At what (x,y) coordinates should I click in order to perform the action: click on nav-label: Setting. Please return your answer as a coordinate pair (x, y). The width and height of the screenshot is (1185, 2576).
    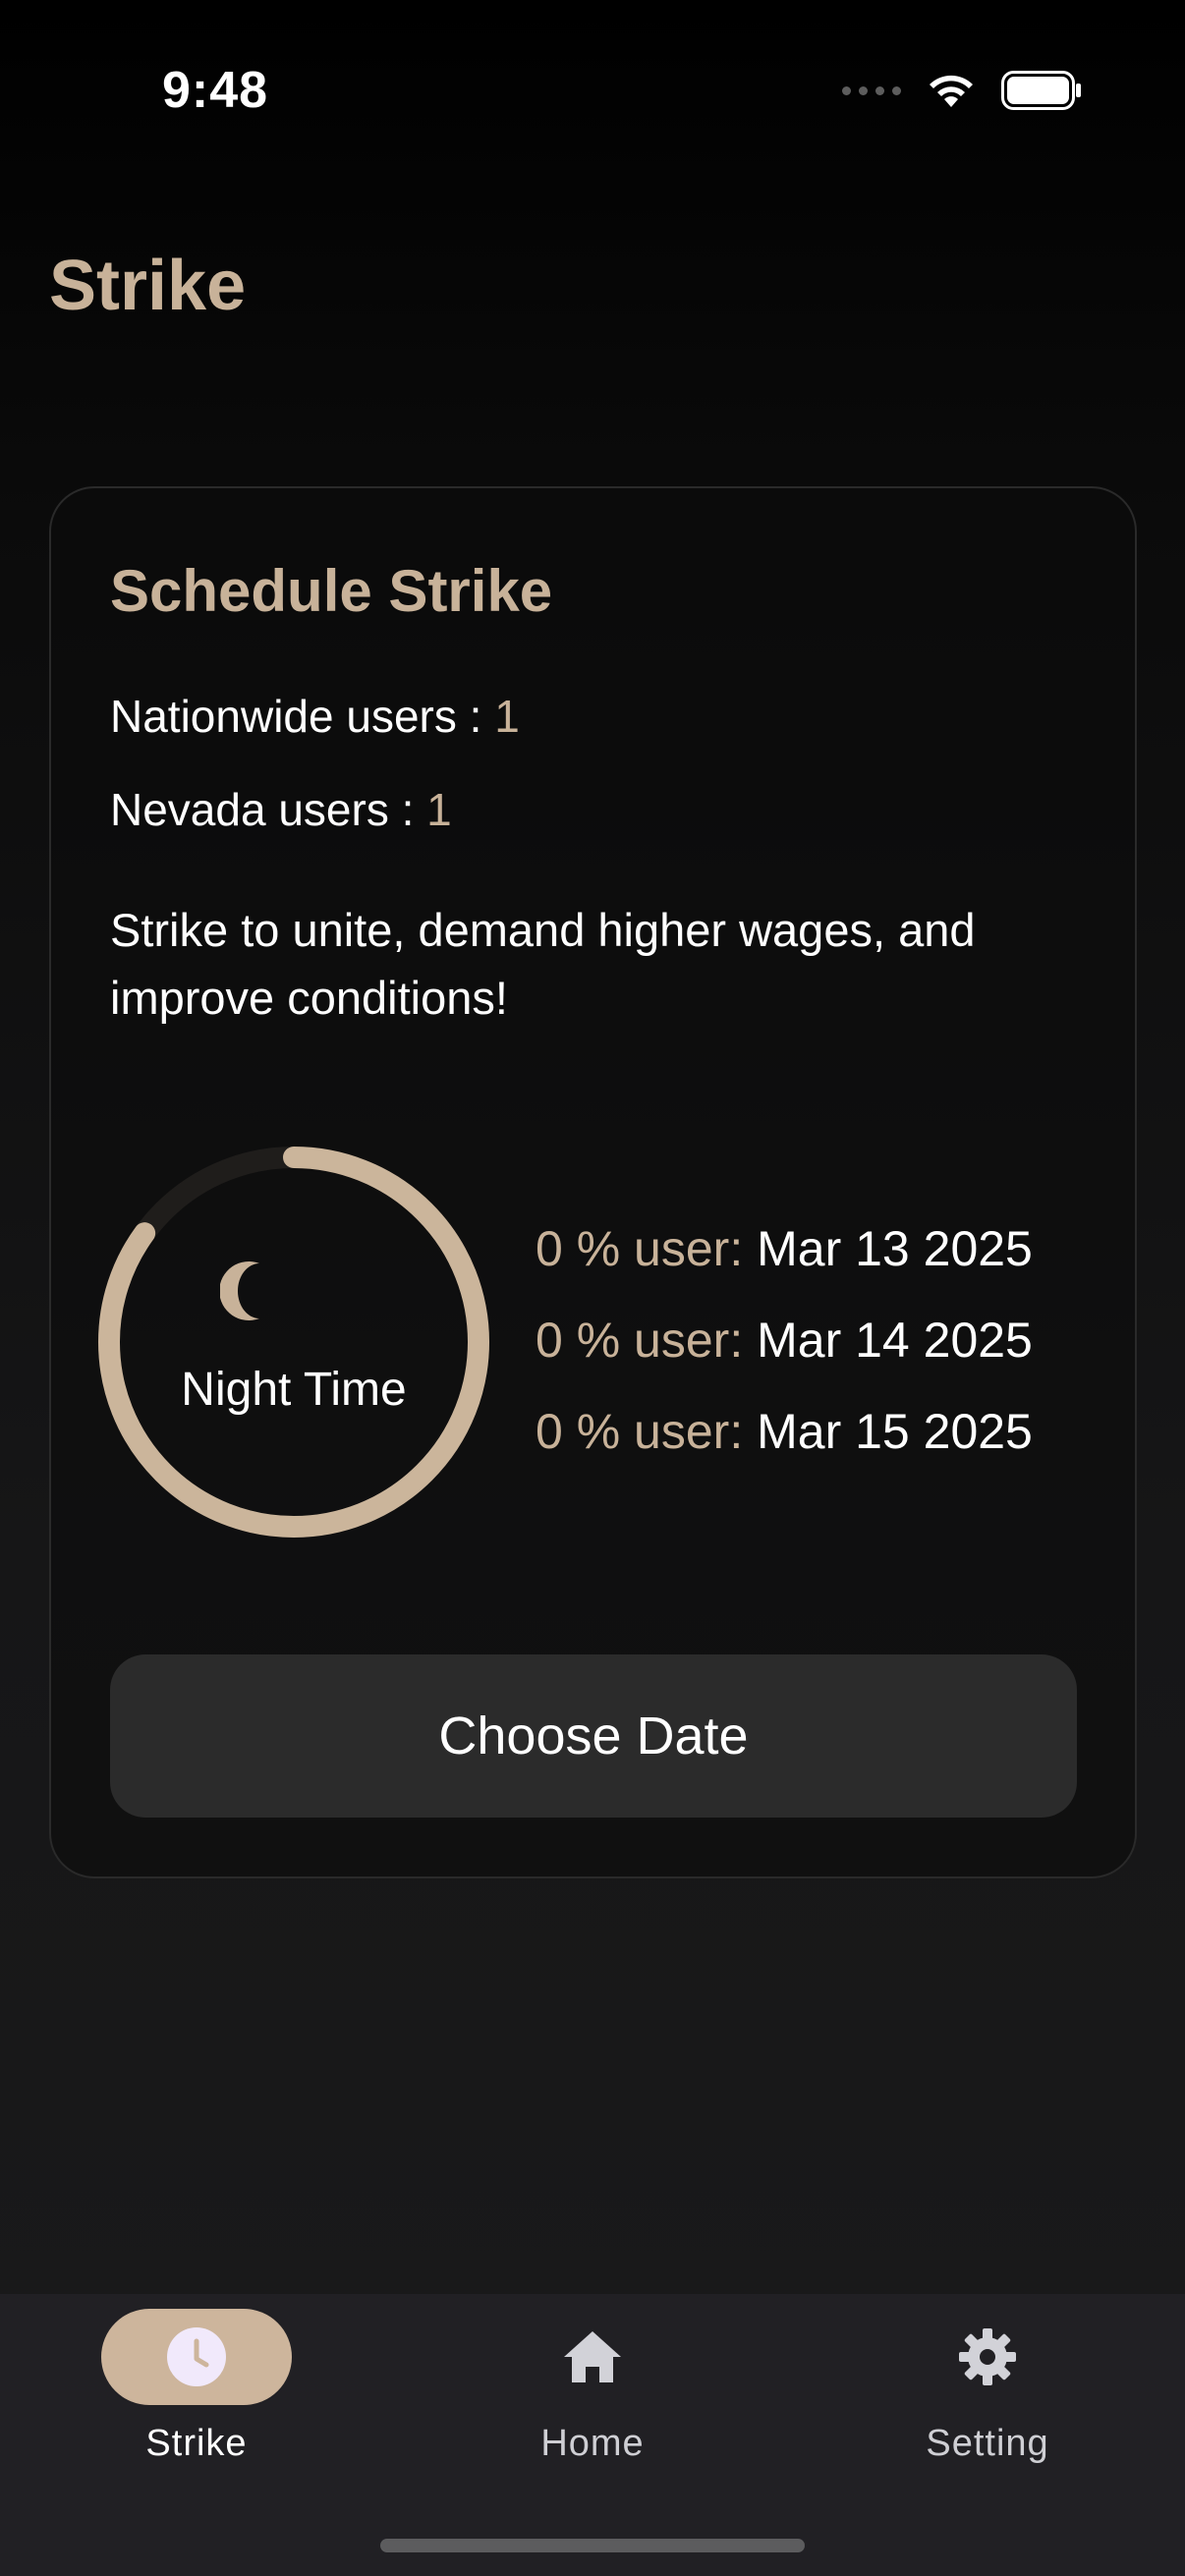
    Looking at the image, I should click on (988, 2443).